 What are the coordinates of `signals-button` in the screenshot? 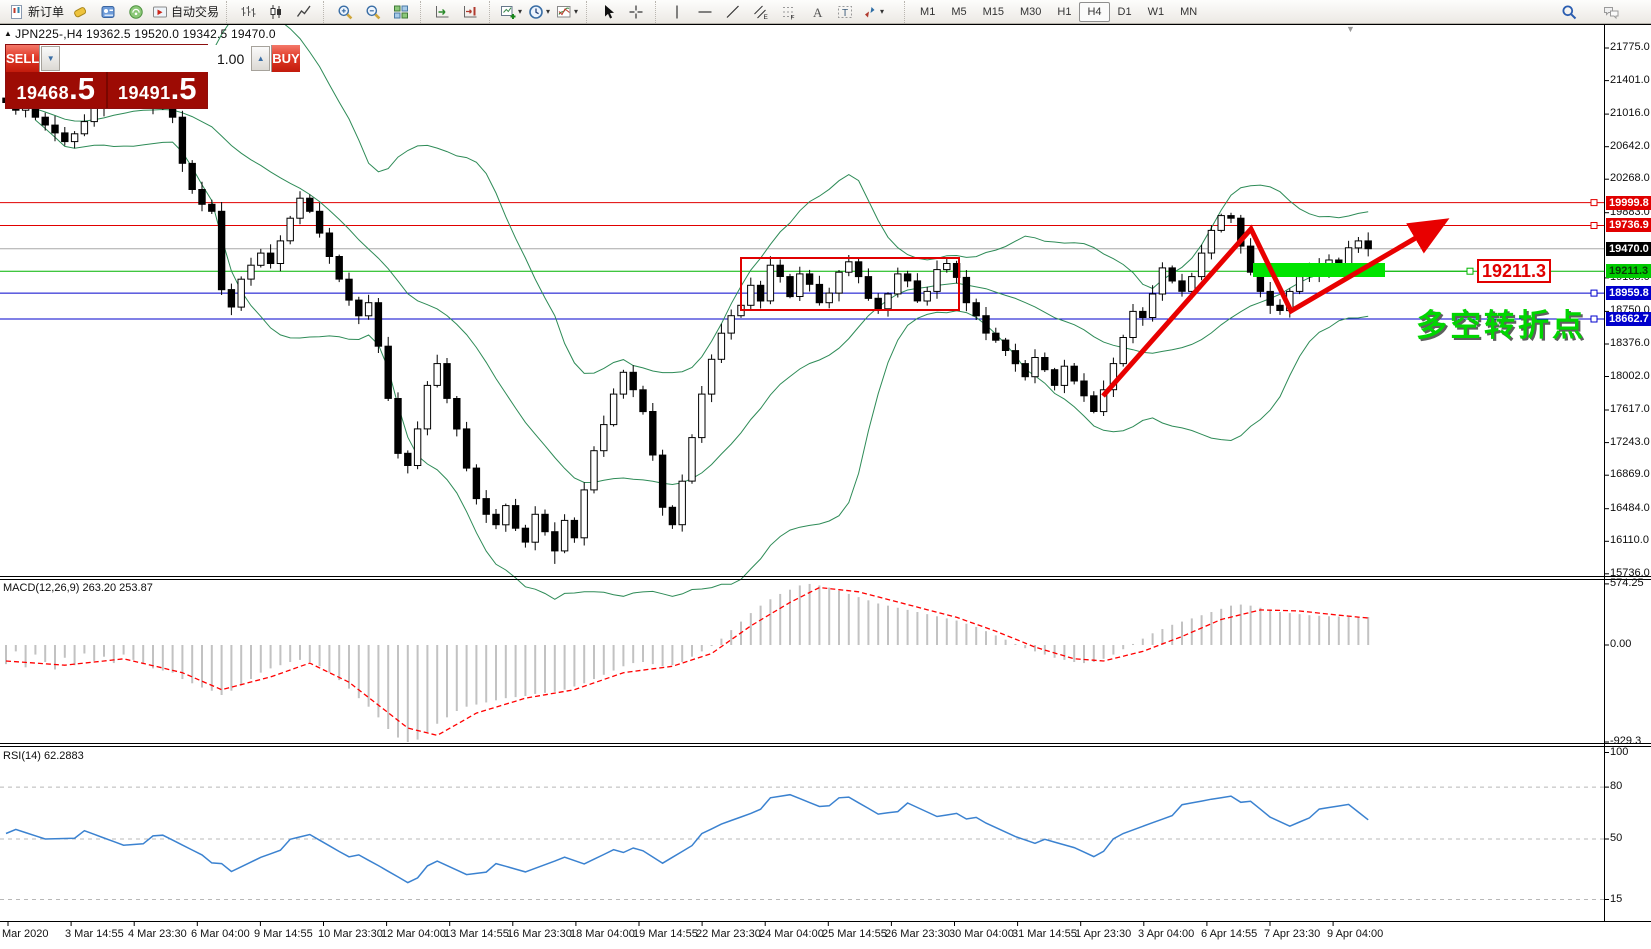 It's located at (136, 12).